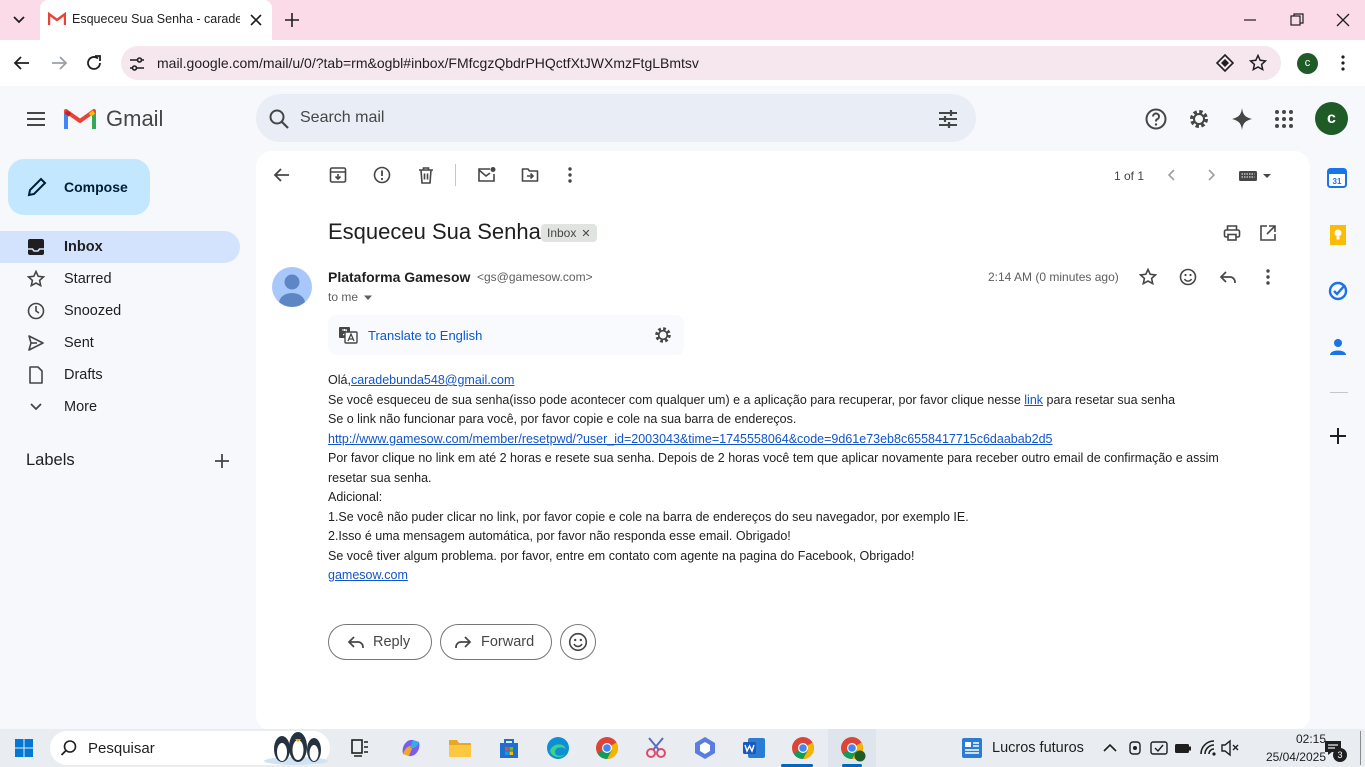 This screenshot has height=767, width=1365. Describe the element at coordinates (137, 64) in the screenshot. I see `site-info-icon` at that location.